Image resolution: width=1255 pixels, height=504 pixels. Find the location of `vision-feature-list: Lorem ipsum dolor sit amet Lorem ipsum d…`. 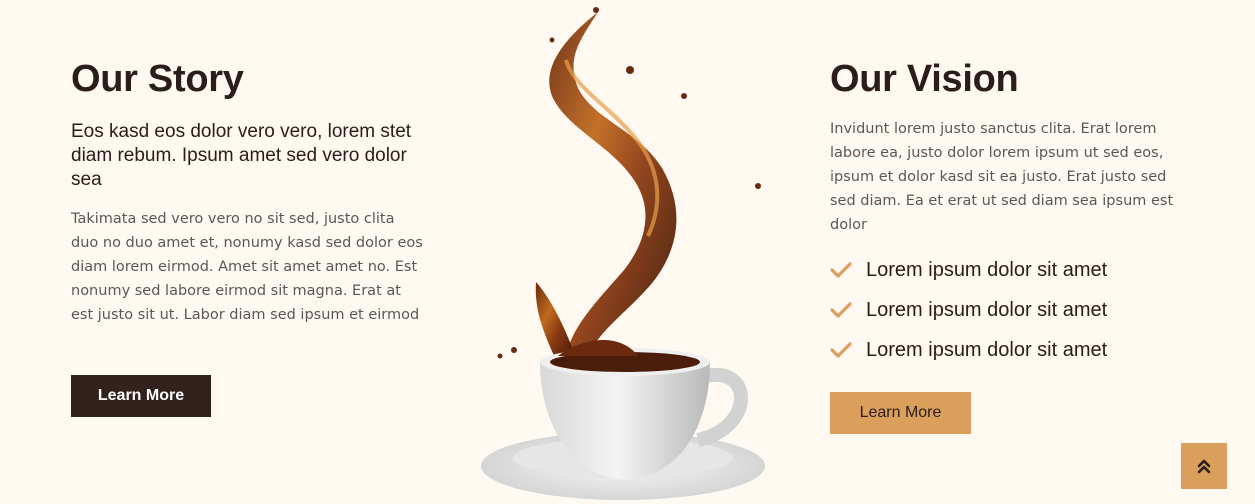

vision-feature-list: Lorem ipsum dolor sit amet Lorem ipsum d… is located at coordinates (1010, 310).